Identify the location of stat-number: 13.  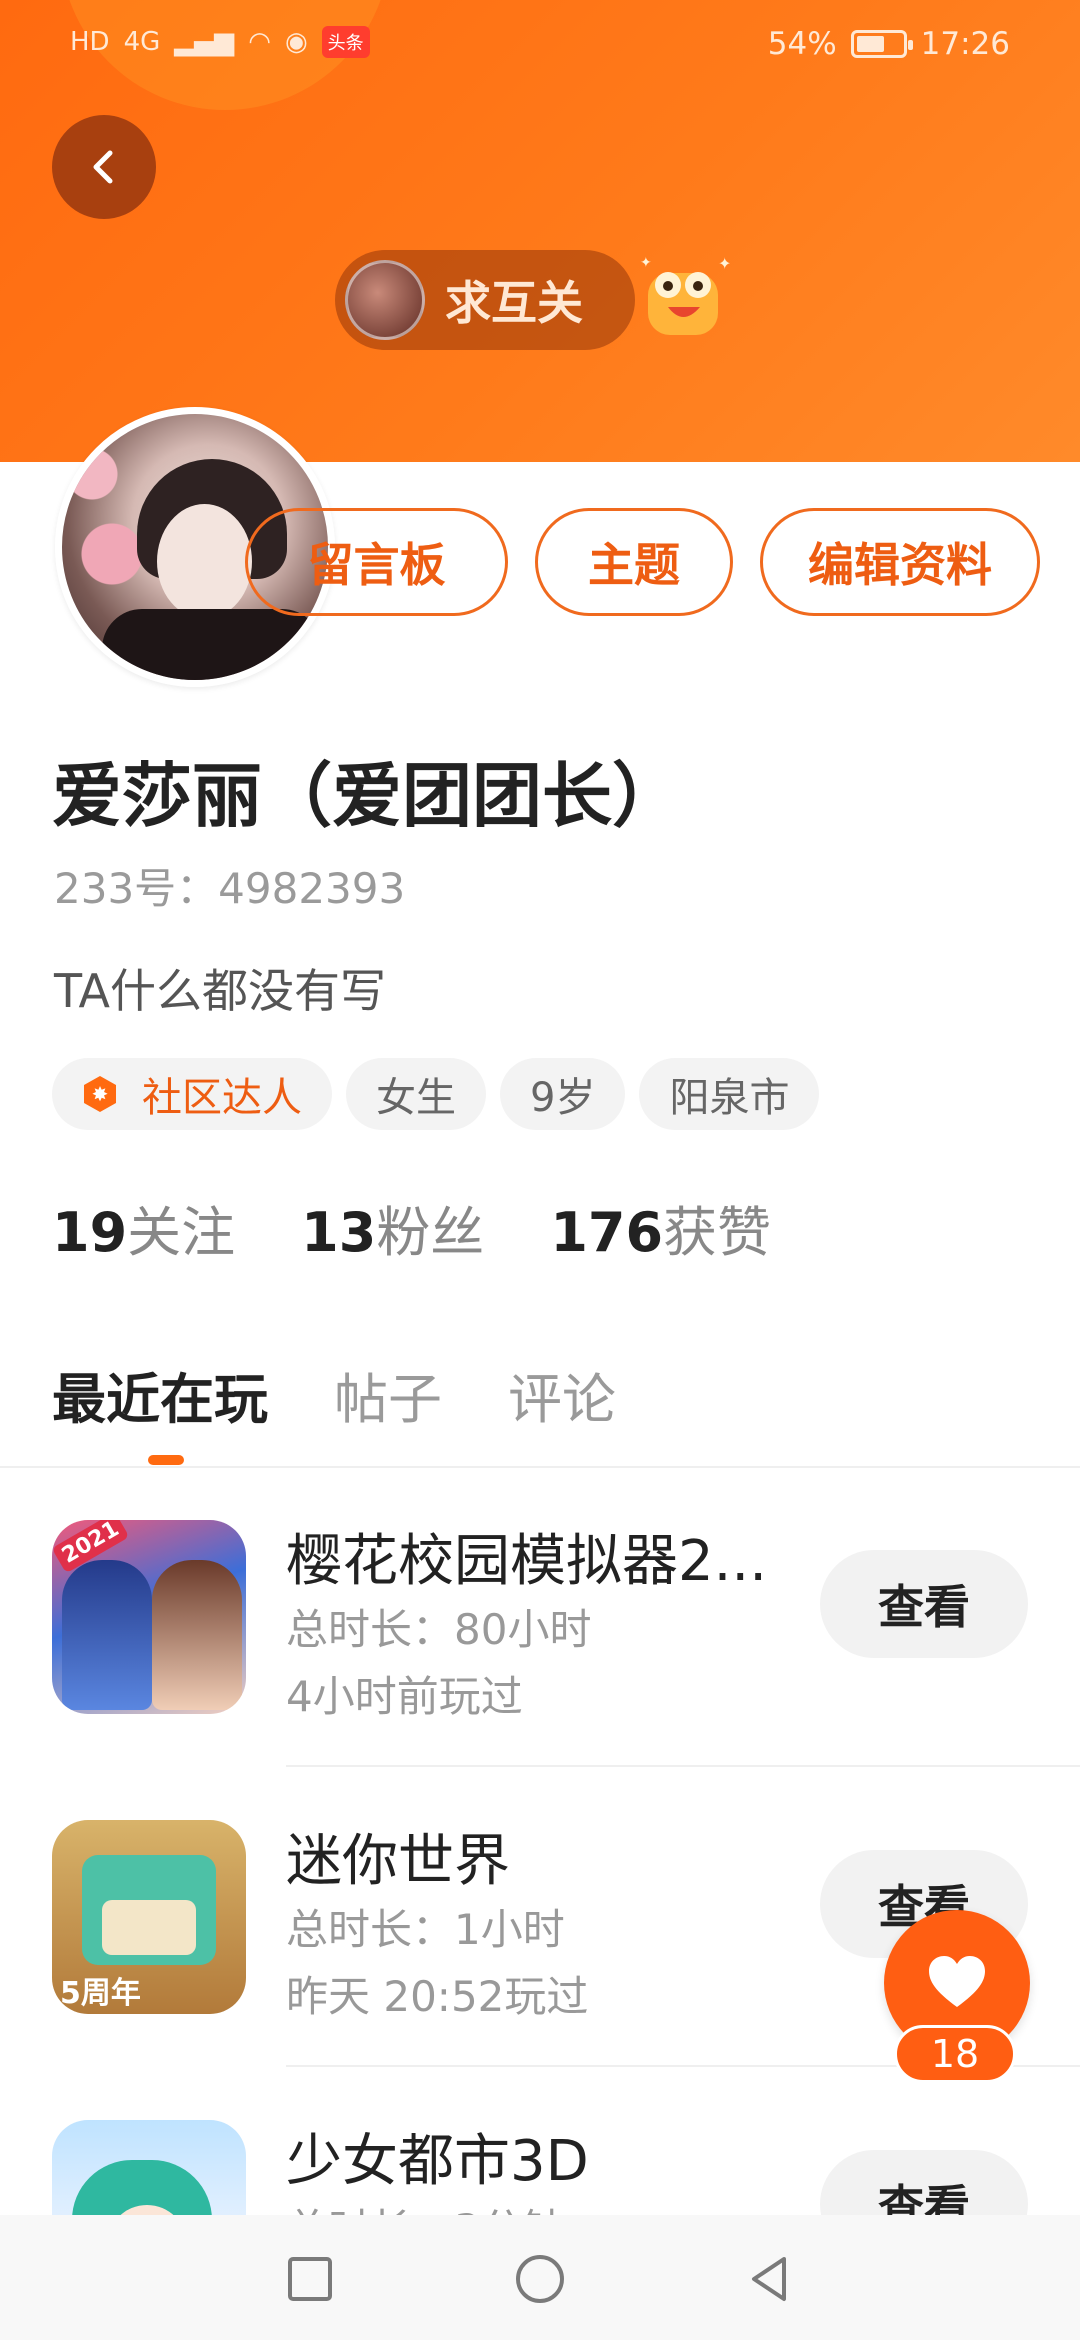
(339, 1232).